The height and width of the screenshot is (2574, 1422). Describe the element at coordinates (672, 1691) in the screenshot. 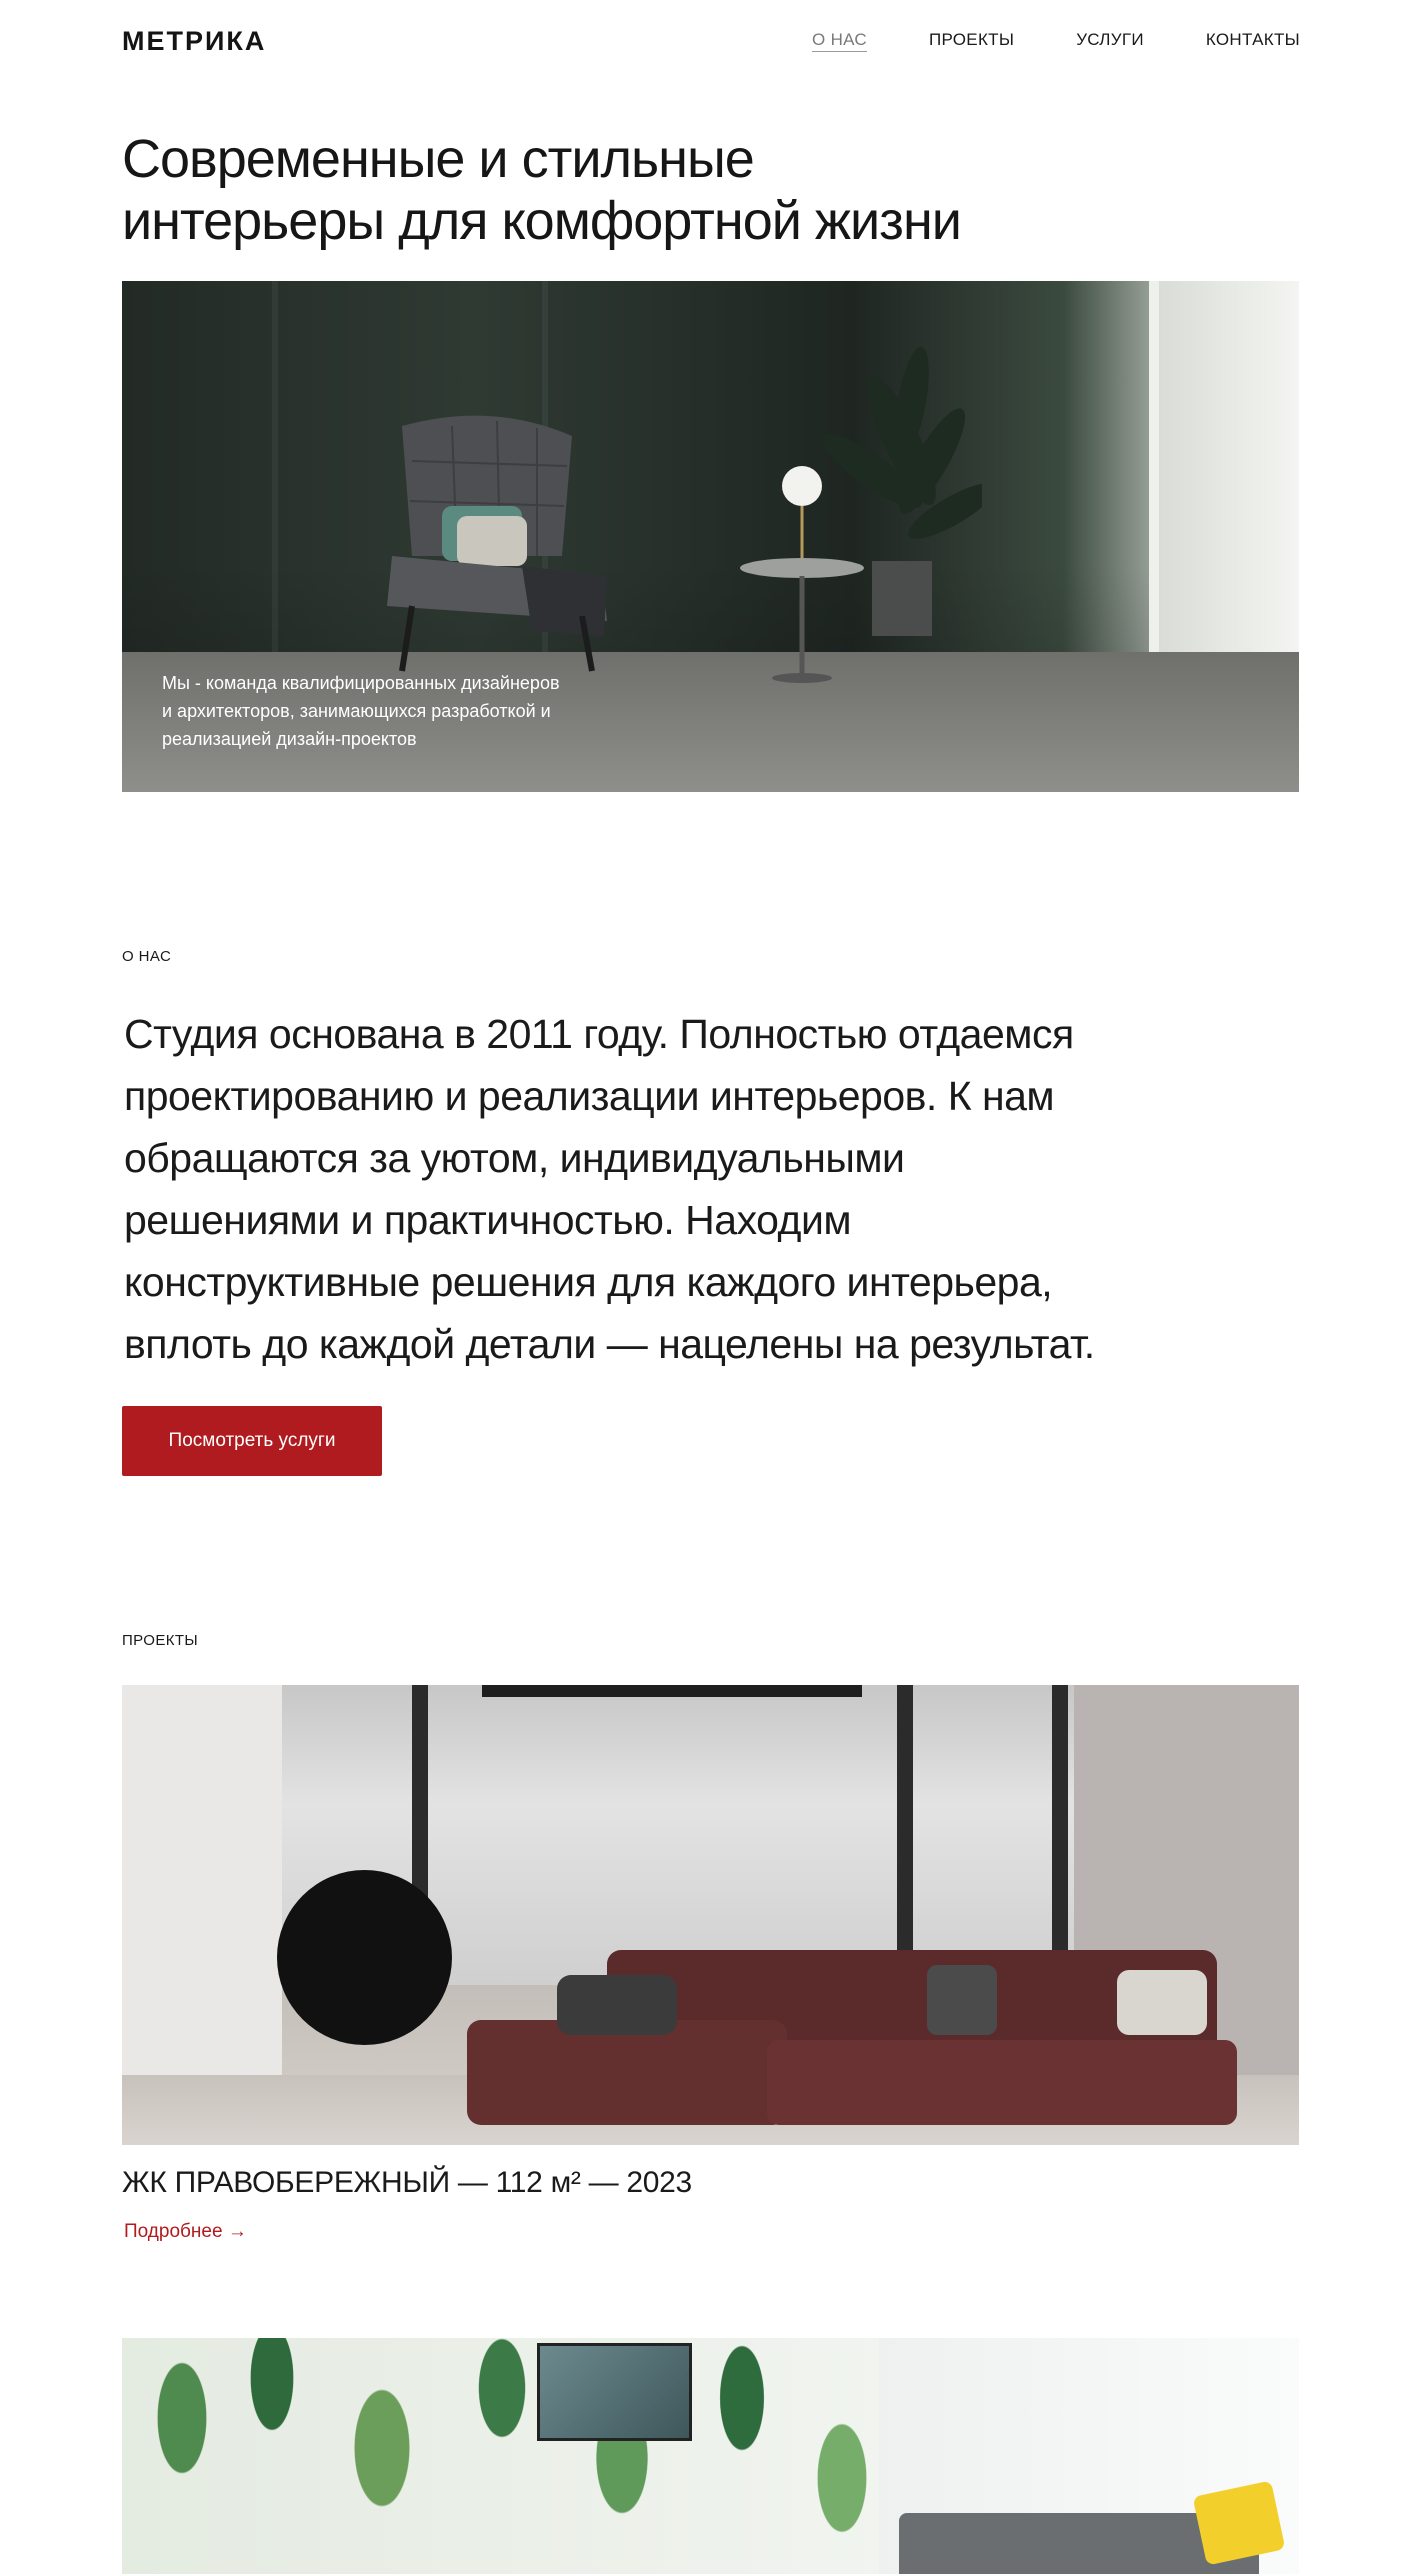

I see `ceiling-lamp` at that location.